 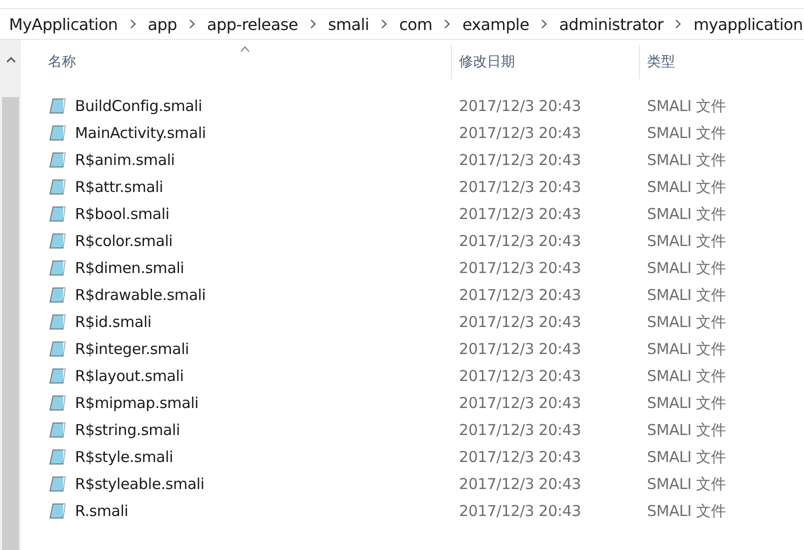 What do you see at coordinates (113, 321) in the screenshot?
I see `file-name: R$id.smali` at bounding box center [113, 321].